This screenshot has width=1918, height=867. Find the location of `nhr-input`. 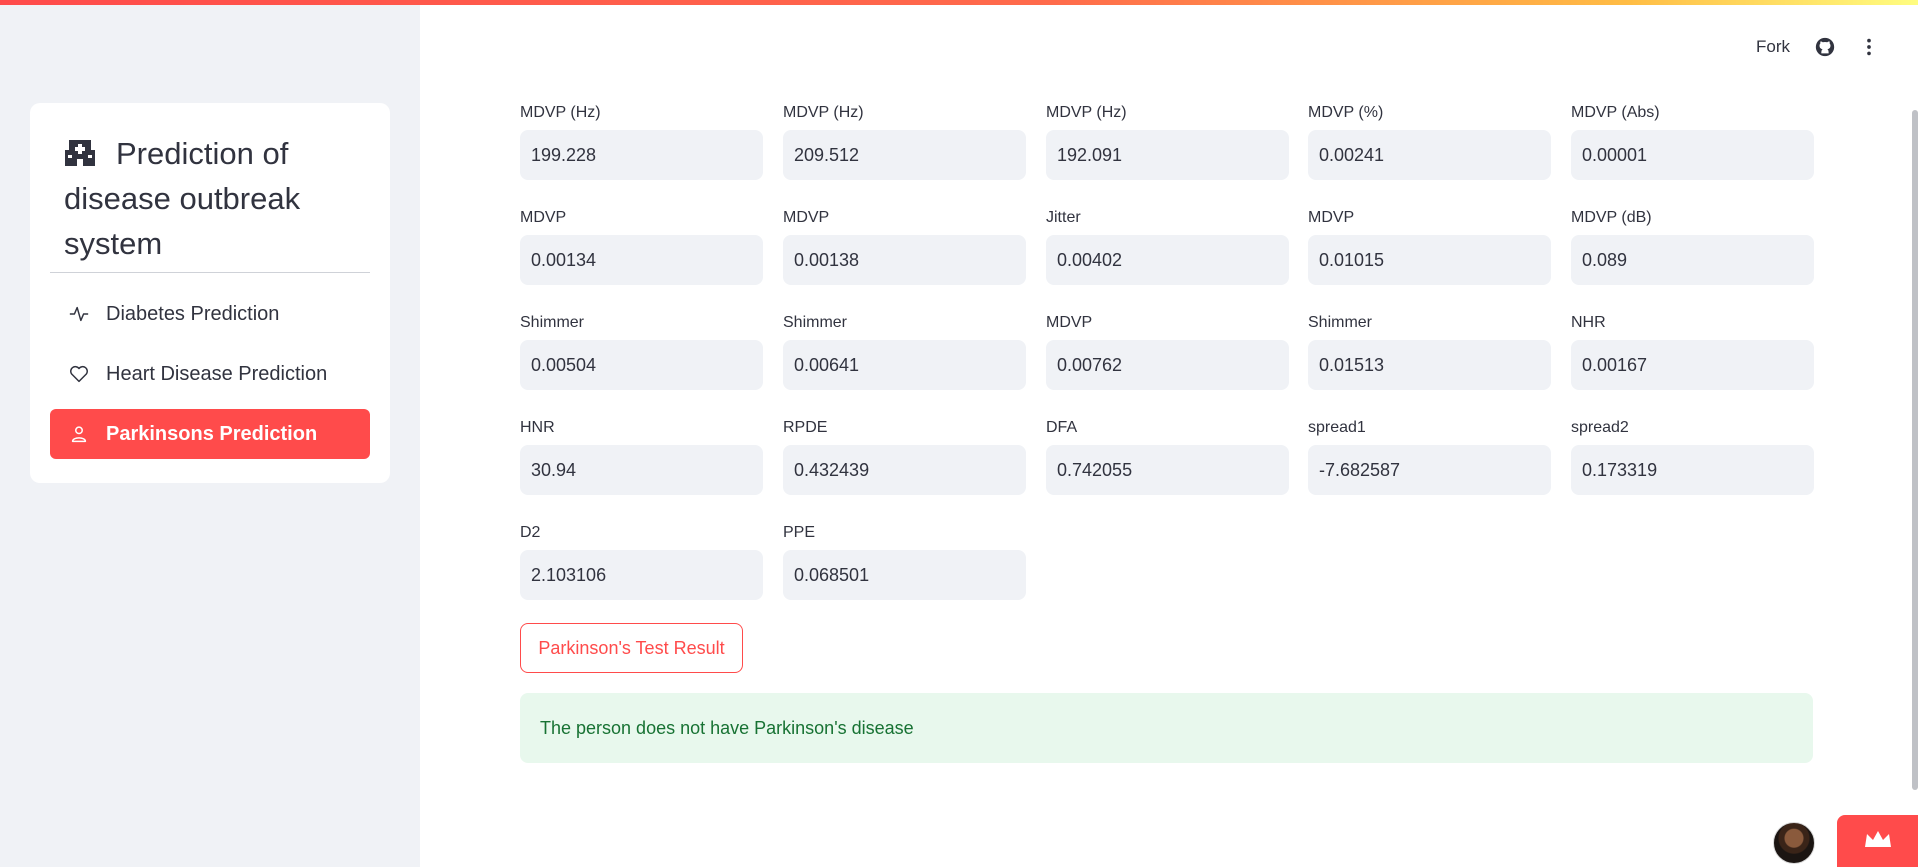

nhr-input is located at coordinates (1692, 365).